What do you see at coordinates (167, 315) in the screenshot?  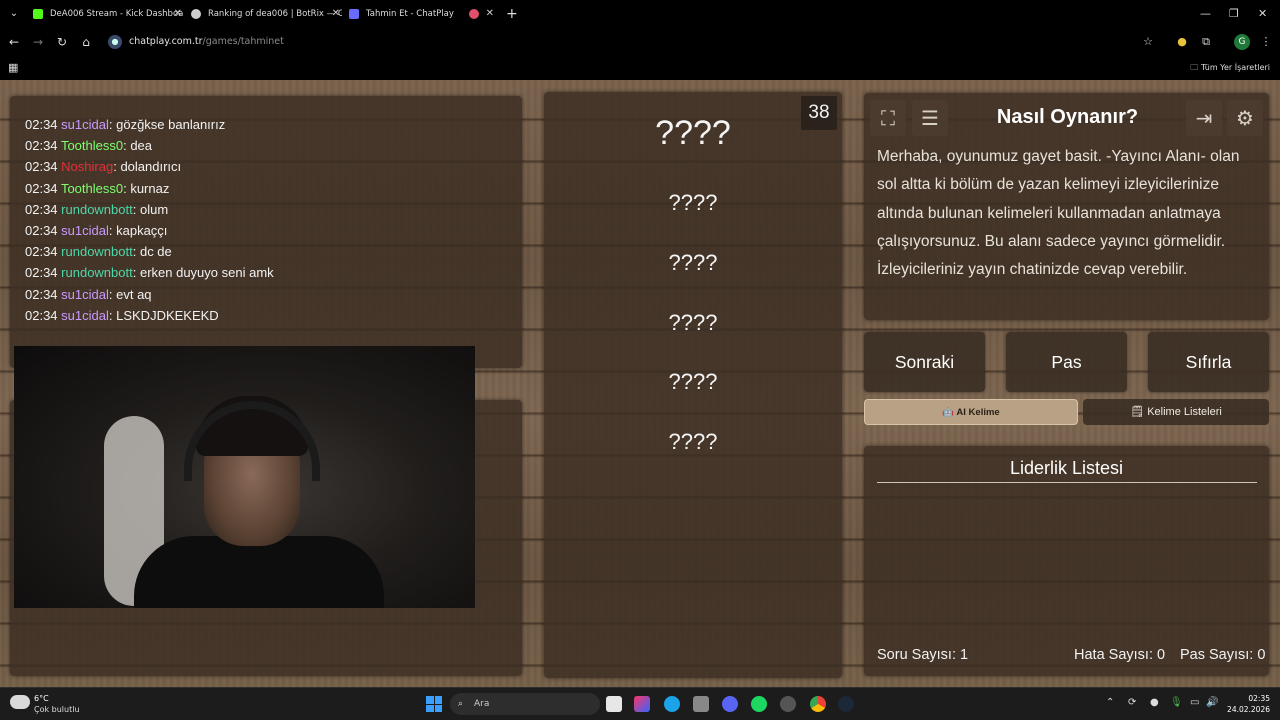 I see `chat-text: LSKDJDKEKEKD` at bounding box center [167, 315].